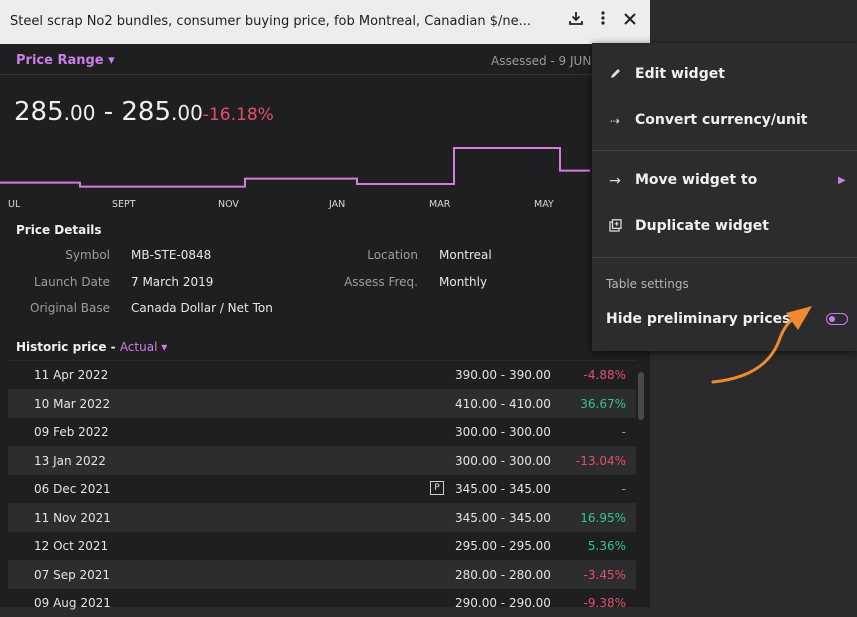 The width and height of the screenshot is (857, 617). What do you see at coordinates (724, 121) in the screenshot?
I see `menu-item-convert-currency: ⇢ Convert currency/unit` at bounding box center [724, 121].